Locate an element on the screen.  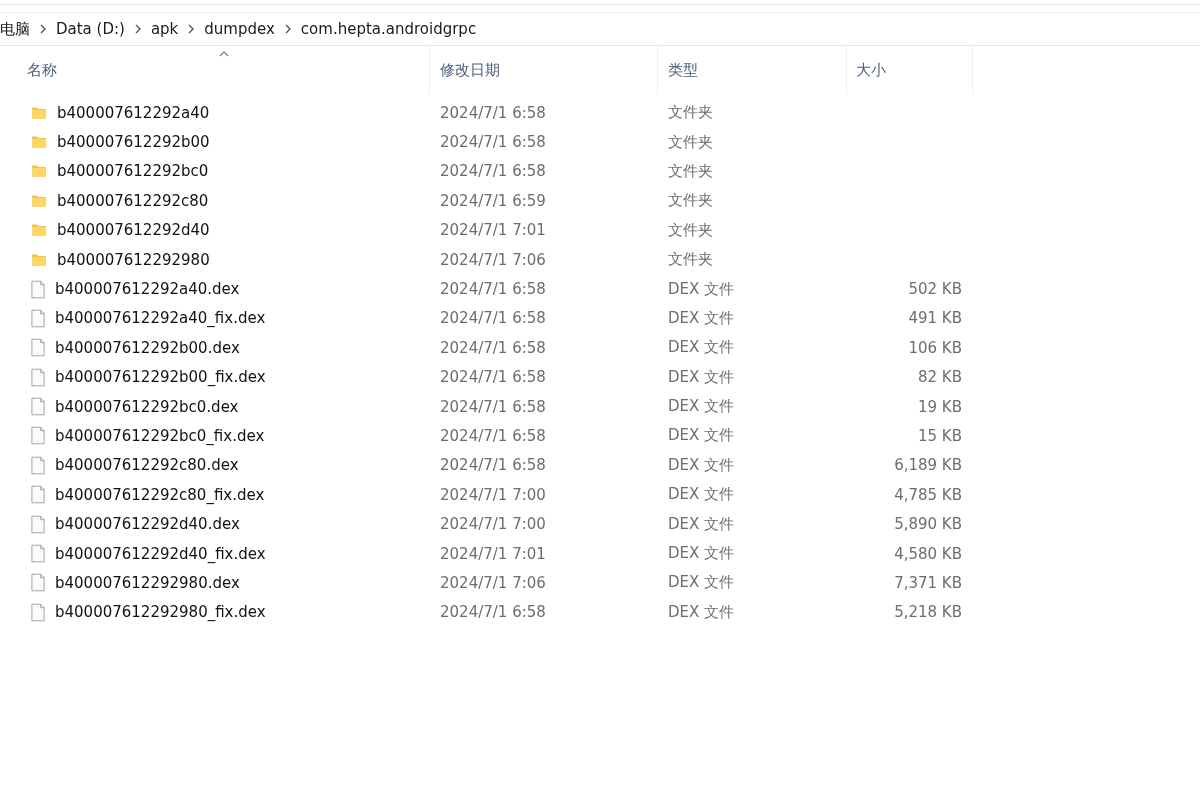
file-size: 491 KB is located at coordinates (935, 318).